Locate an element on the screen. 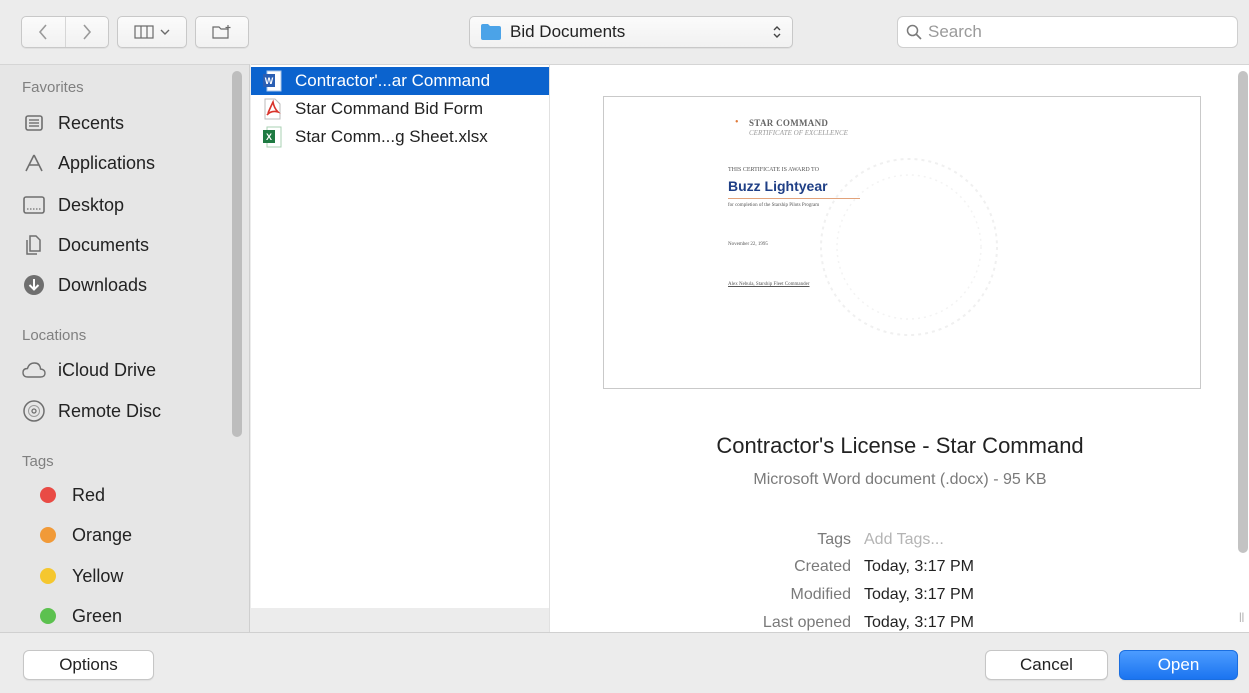 Image resolution: width=1249 pixels, height=693 pixels. file-row-spreadsheet: X Star Comm...g Sheet.xlsx is located at coordinates (400, 137).